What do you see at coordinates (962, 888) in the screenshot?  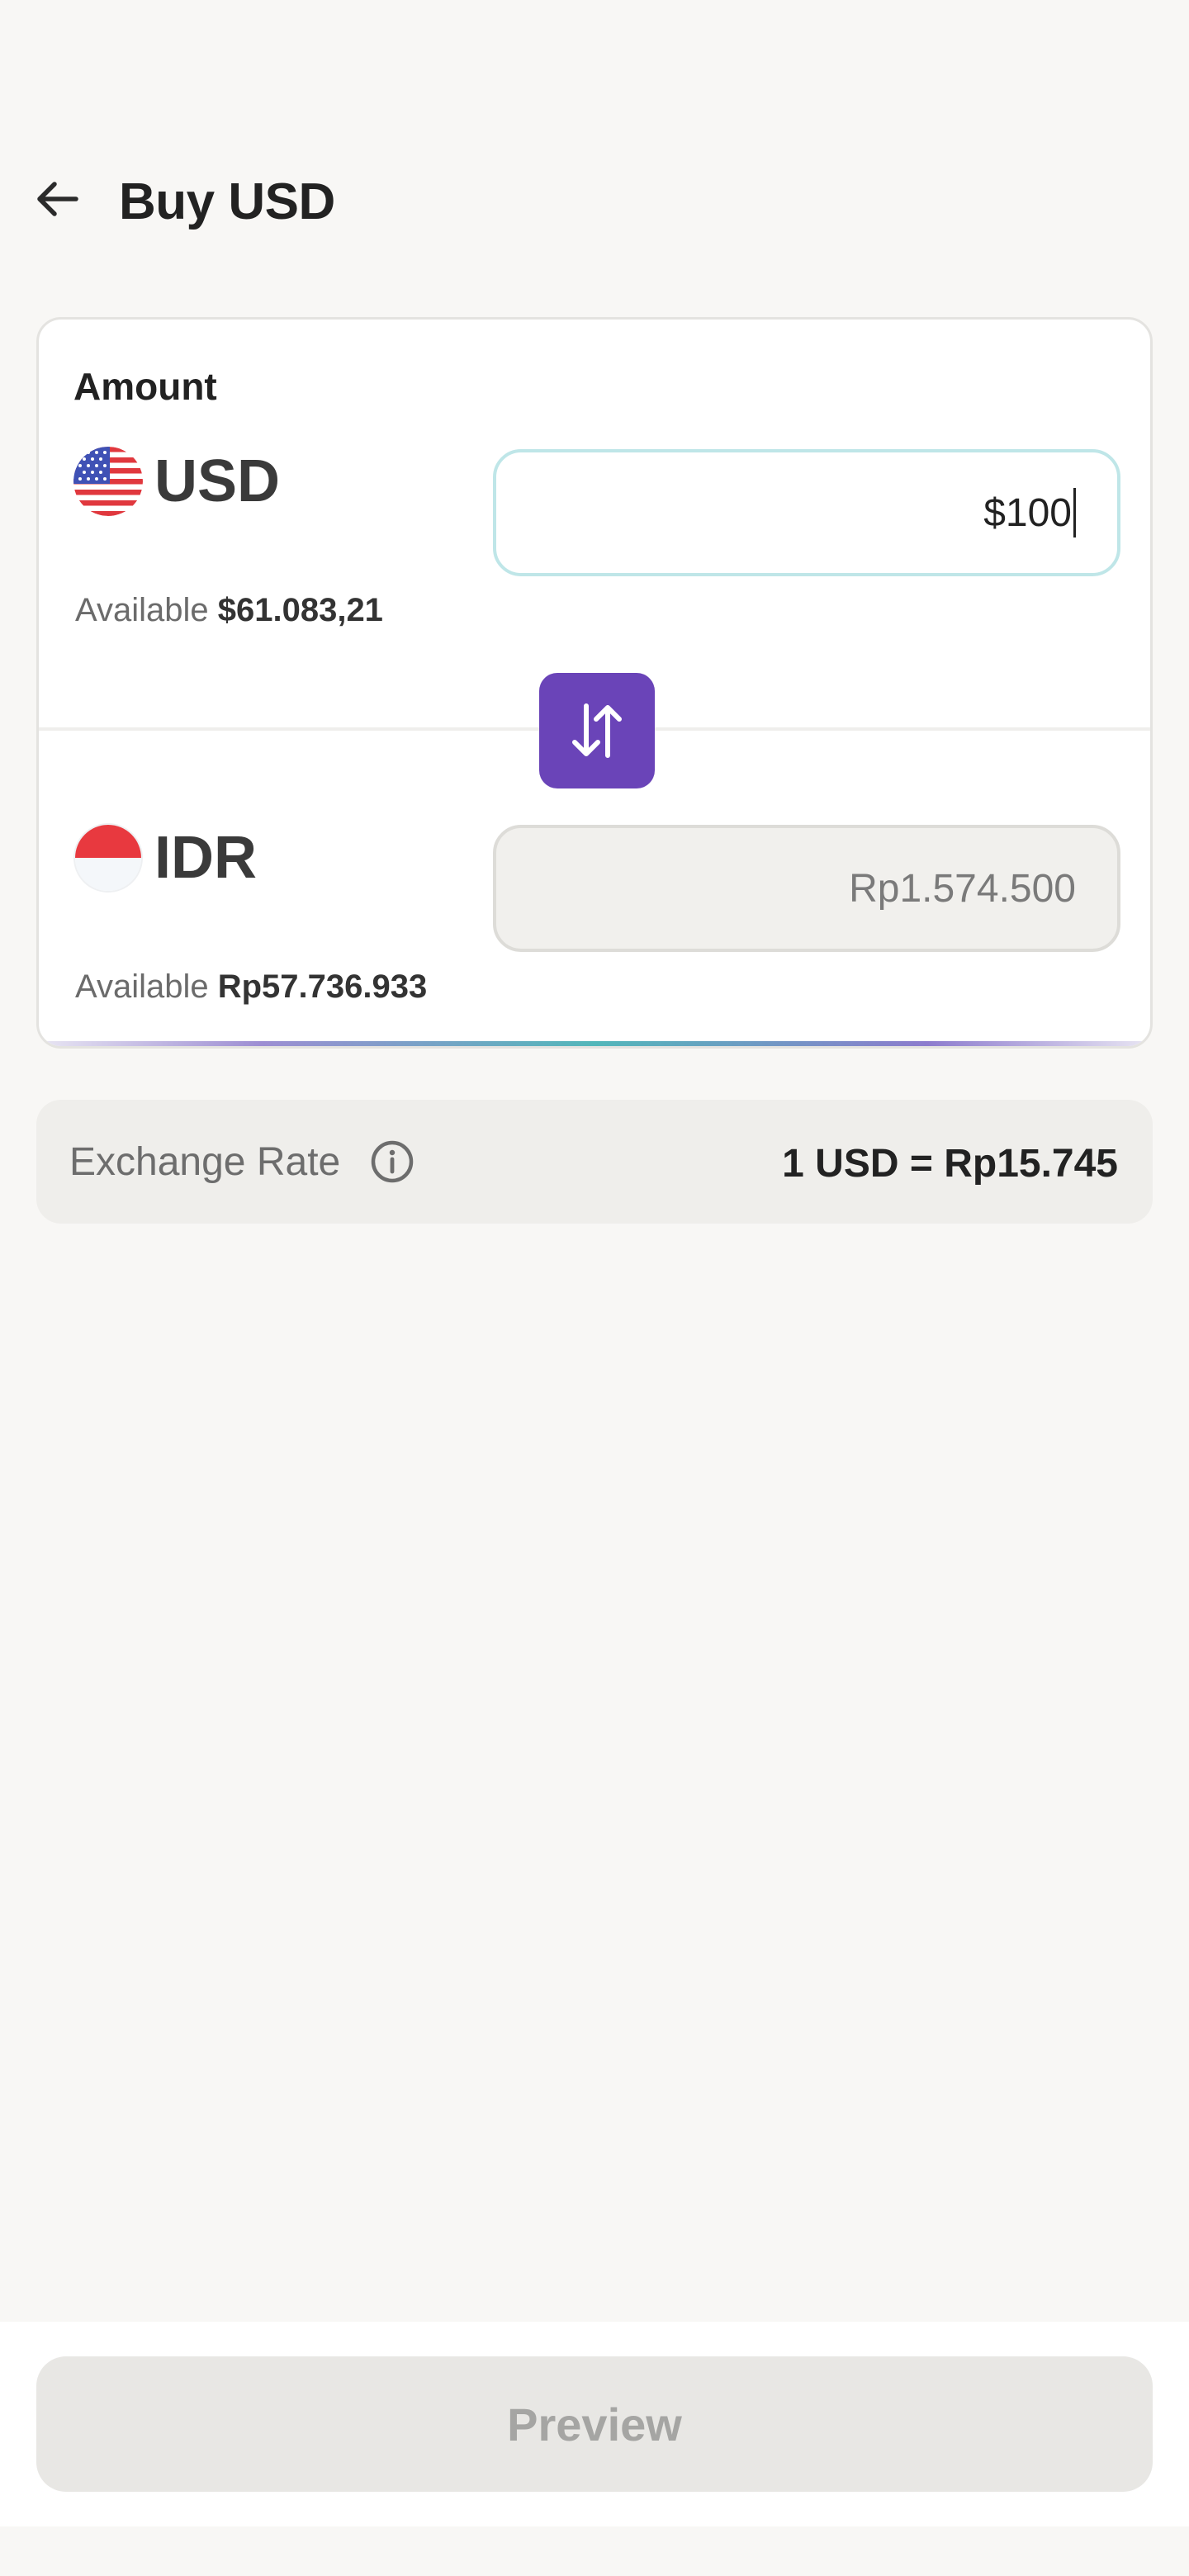 I see `idr-amount-value: Rp1.574.500` at bounding box center [962, 888].